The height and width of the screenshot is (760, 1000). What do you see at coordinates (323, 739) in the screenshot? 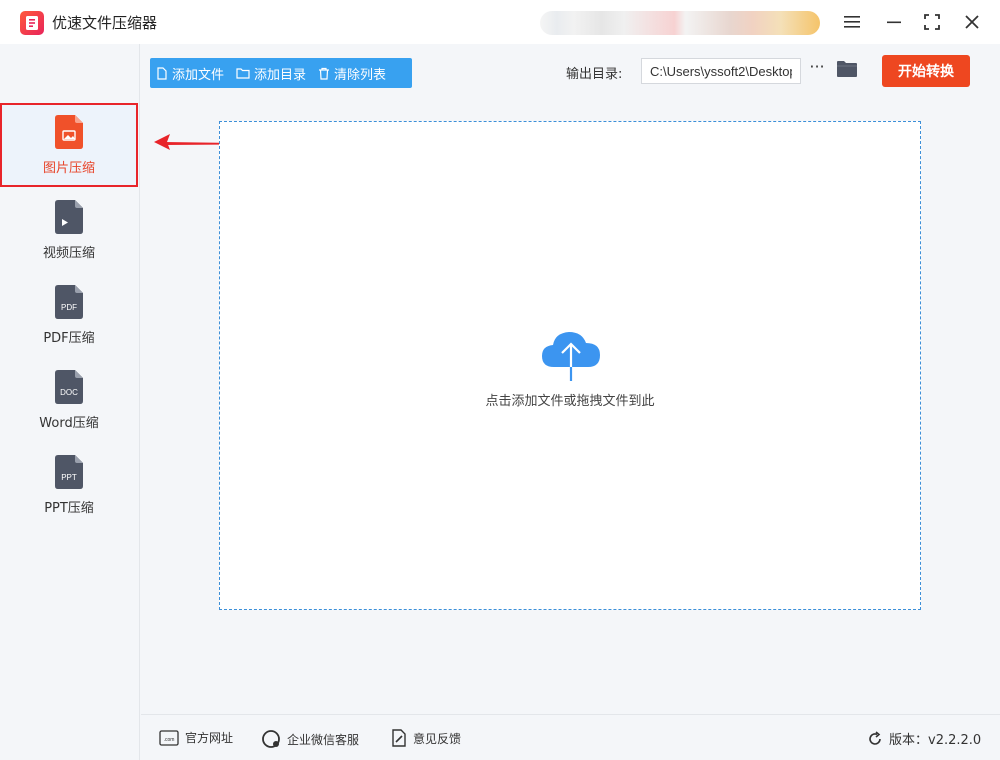
I see `wechat-label: 企业微信客服` at bounding box center [323, 739].